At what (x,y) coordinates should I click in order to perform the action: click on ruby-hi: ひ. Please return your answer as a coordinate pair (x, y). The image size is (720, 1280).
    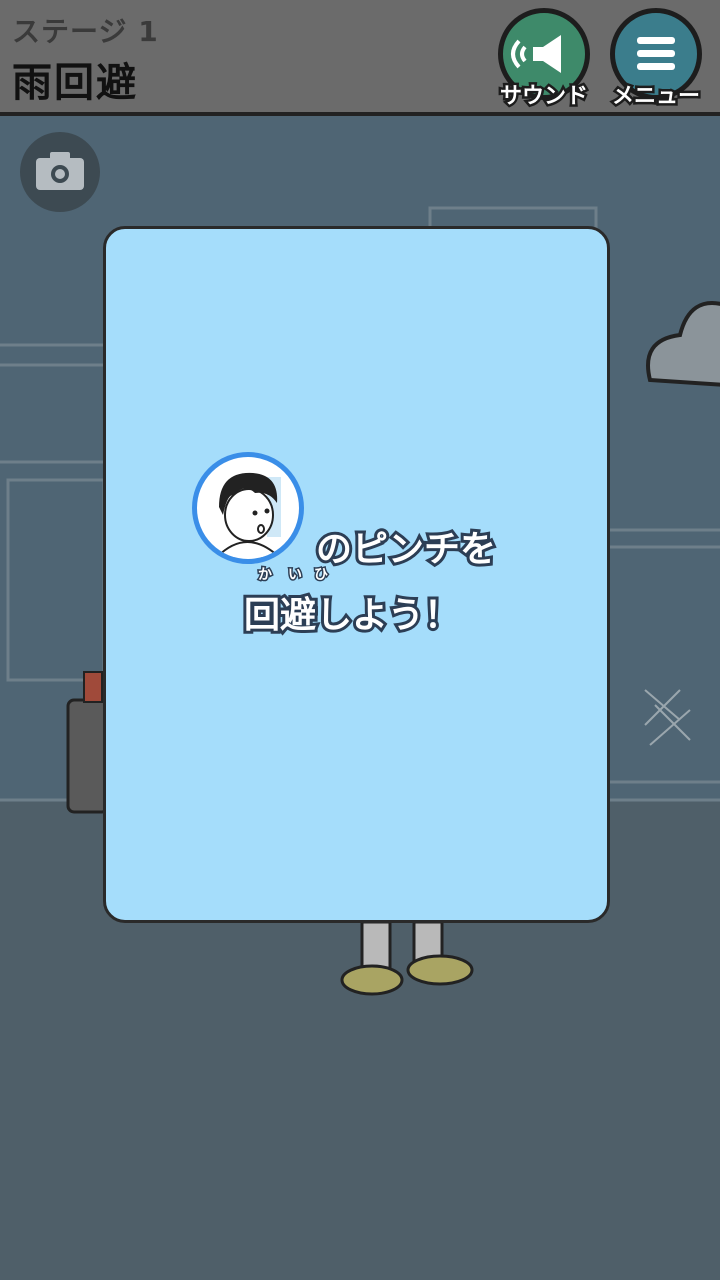
    Looking at the image, I should click on (321, 575).